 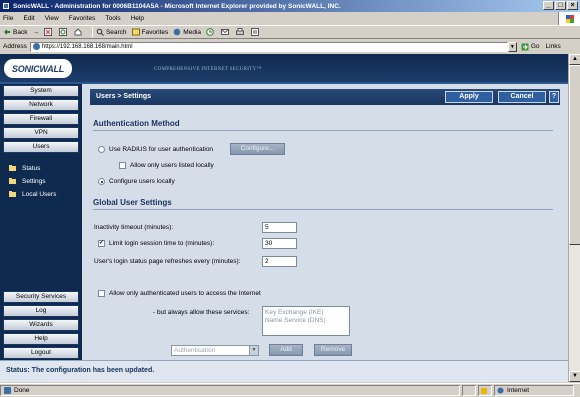 I want to click on edit-button, so click(x=256, y=32).